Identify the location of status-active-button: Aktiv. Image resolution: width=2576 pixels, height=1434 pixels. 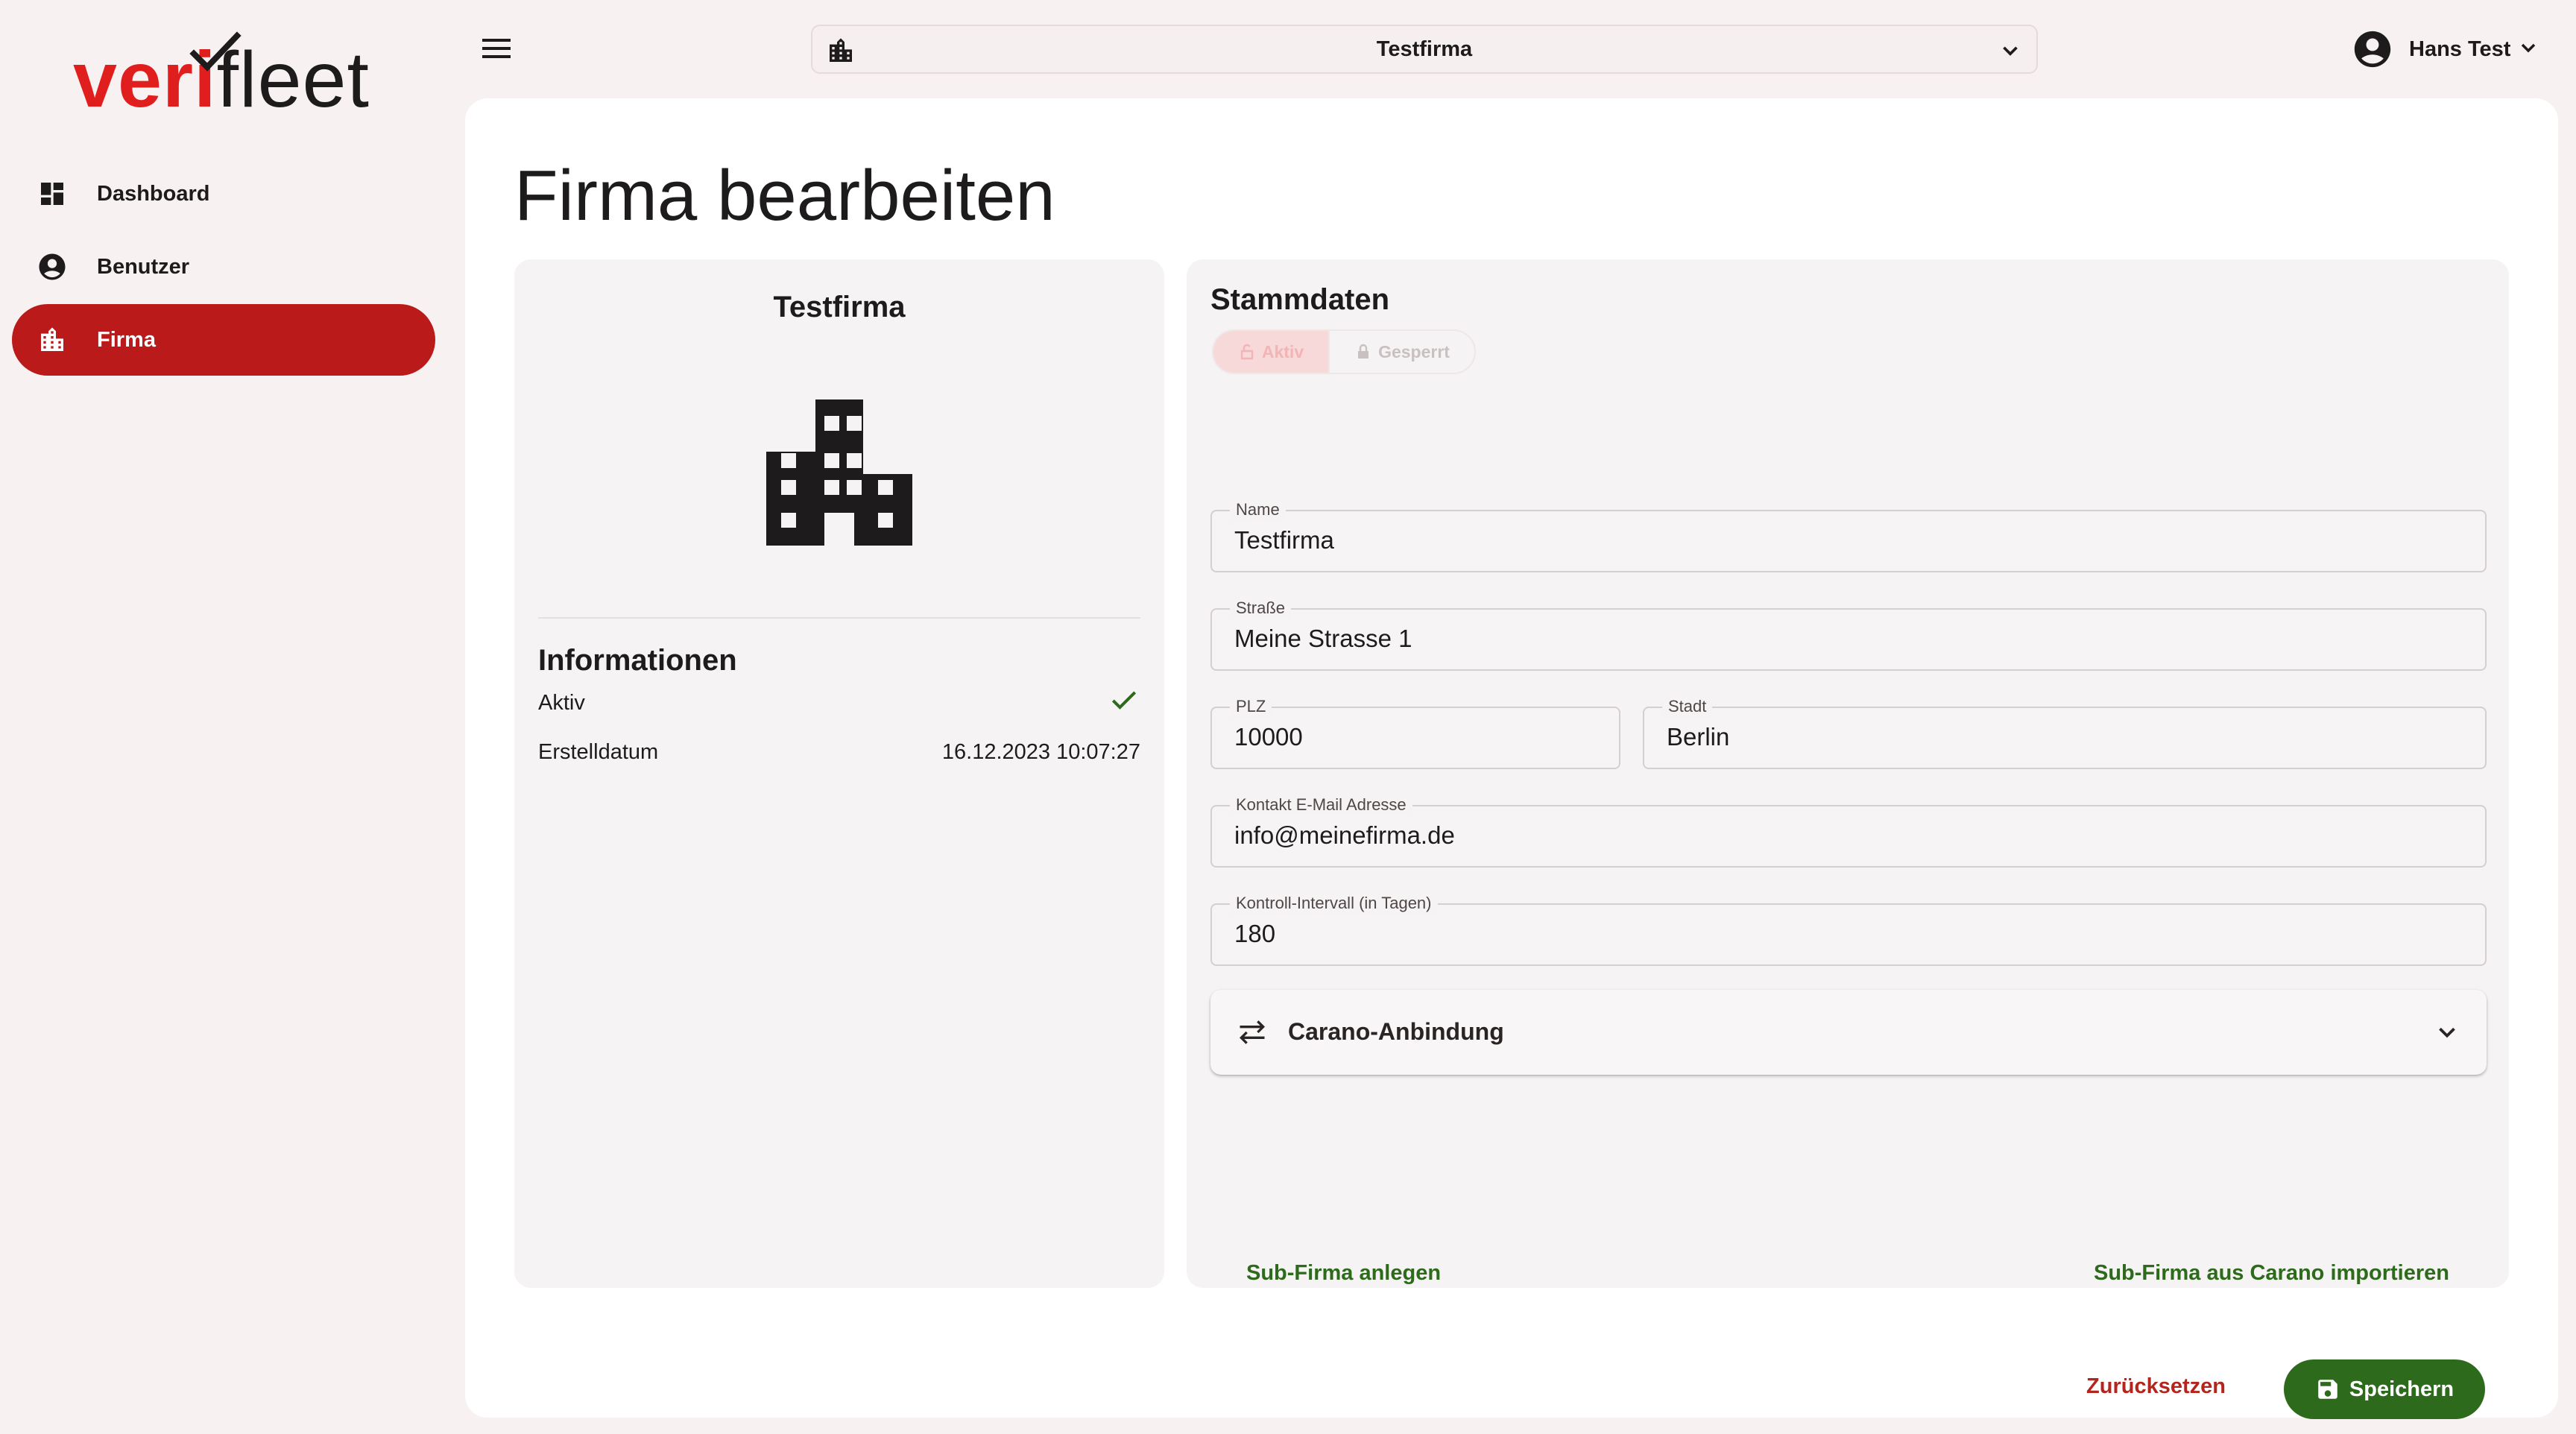
(1272, 352).